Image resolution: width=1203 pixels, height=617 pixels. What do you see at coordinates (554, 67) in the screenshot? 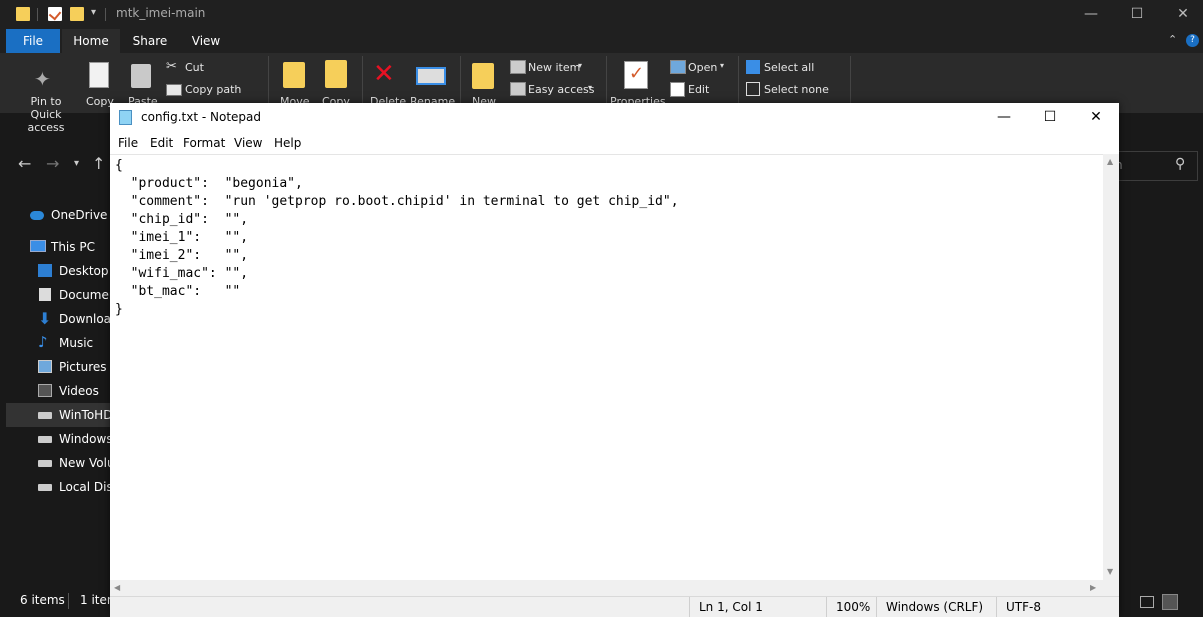
I see `new-item-button: New item` at bounding box center [554, 67].